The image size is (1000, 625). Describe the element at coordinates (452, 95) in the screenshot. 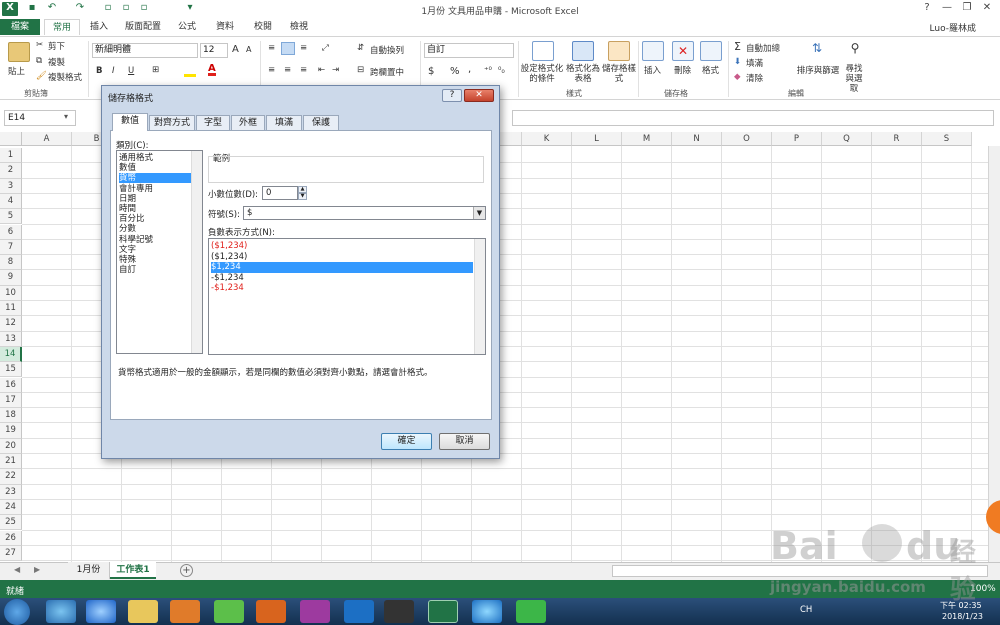

I see `dialog-help-button: ?` at that location.